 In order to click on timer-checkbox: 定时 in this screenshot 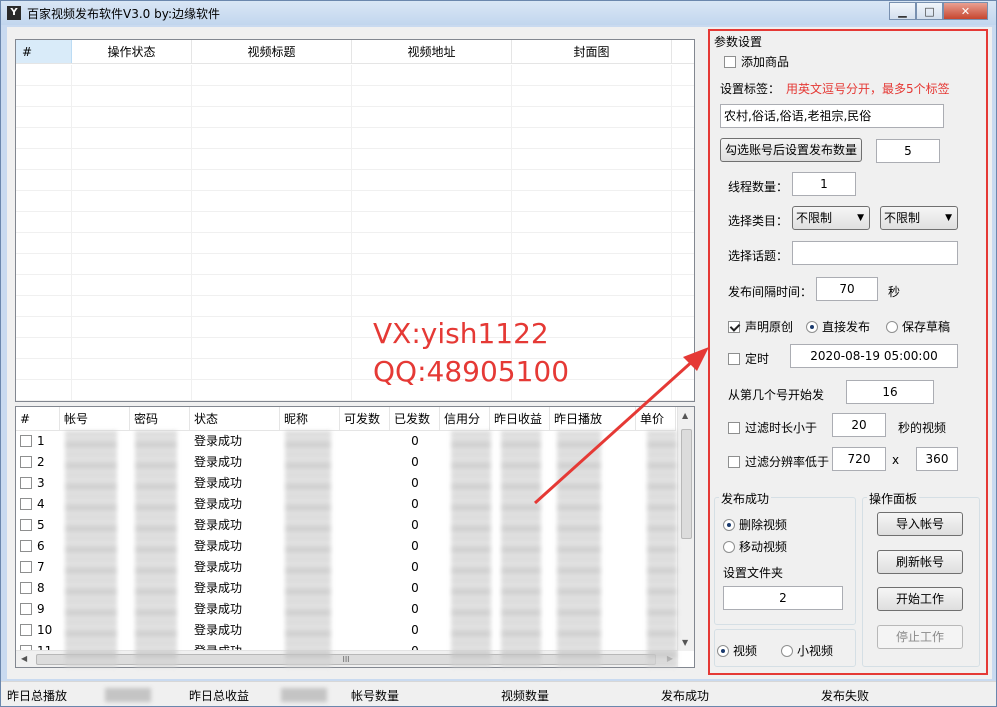, I will do `click(748, 358)`.